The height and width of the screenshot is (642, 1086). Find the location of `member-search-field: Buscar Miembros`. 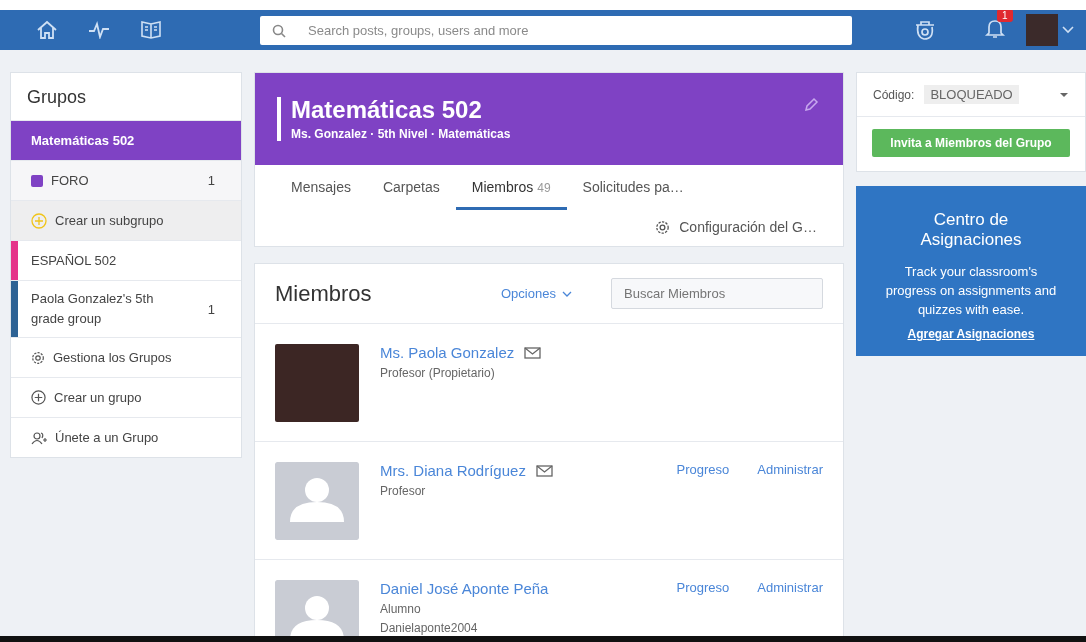

member-search-field: Buscar Miembros is located at coordinates (717, 293).